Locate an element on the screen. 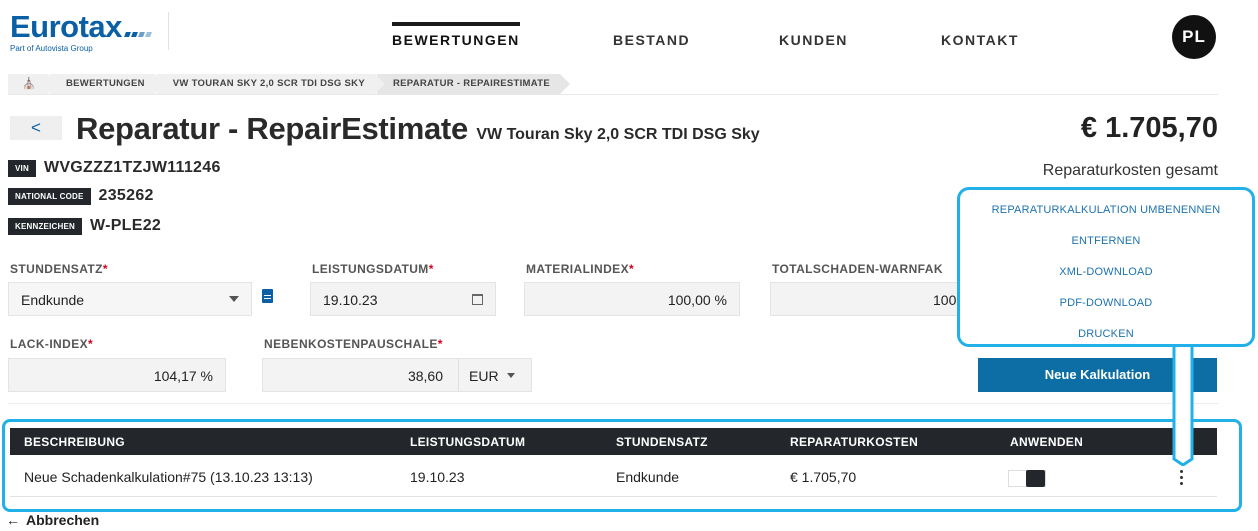 The height and width of the screenshot is (531, 1258). logo-subtitle: Part of Autovista Group is located at coordinates (51, 48).